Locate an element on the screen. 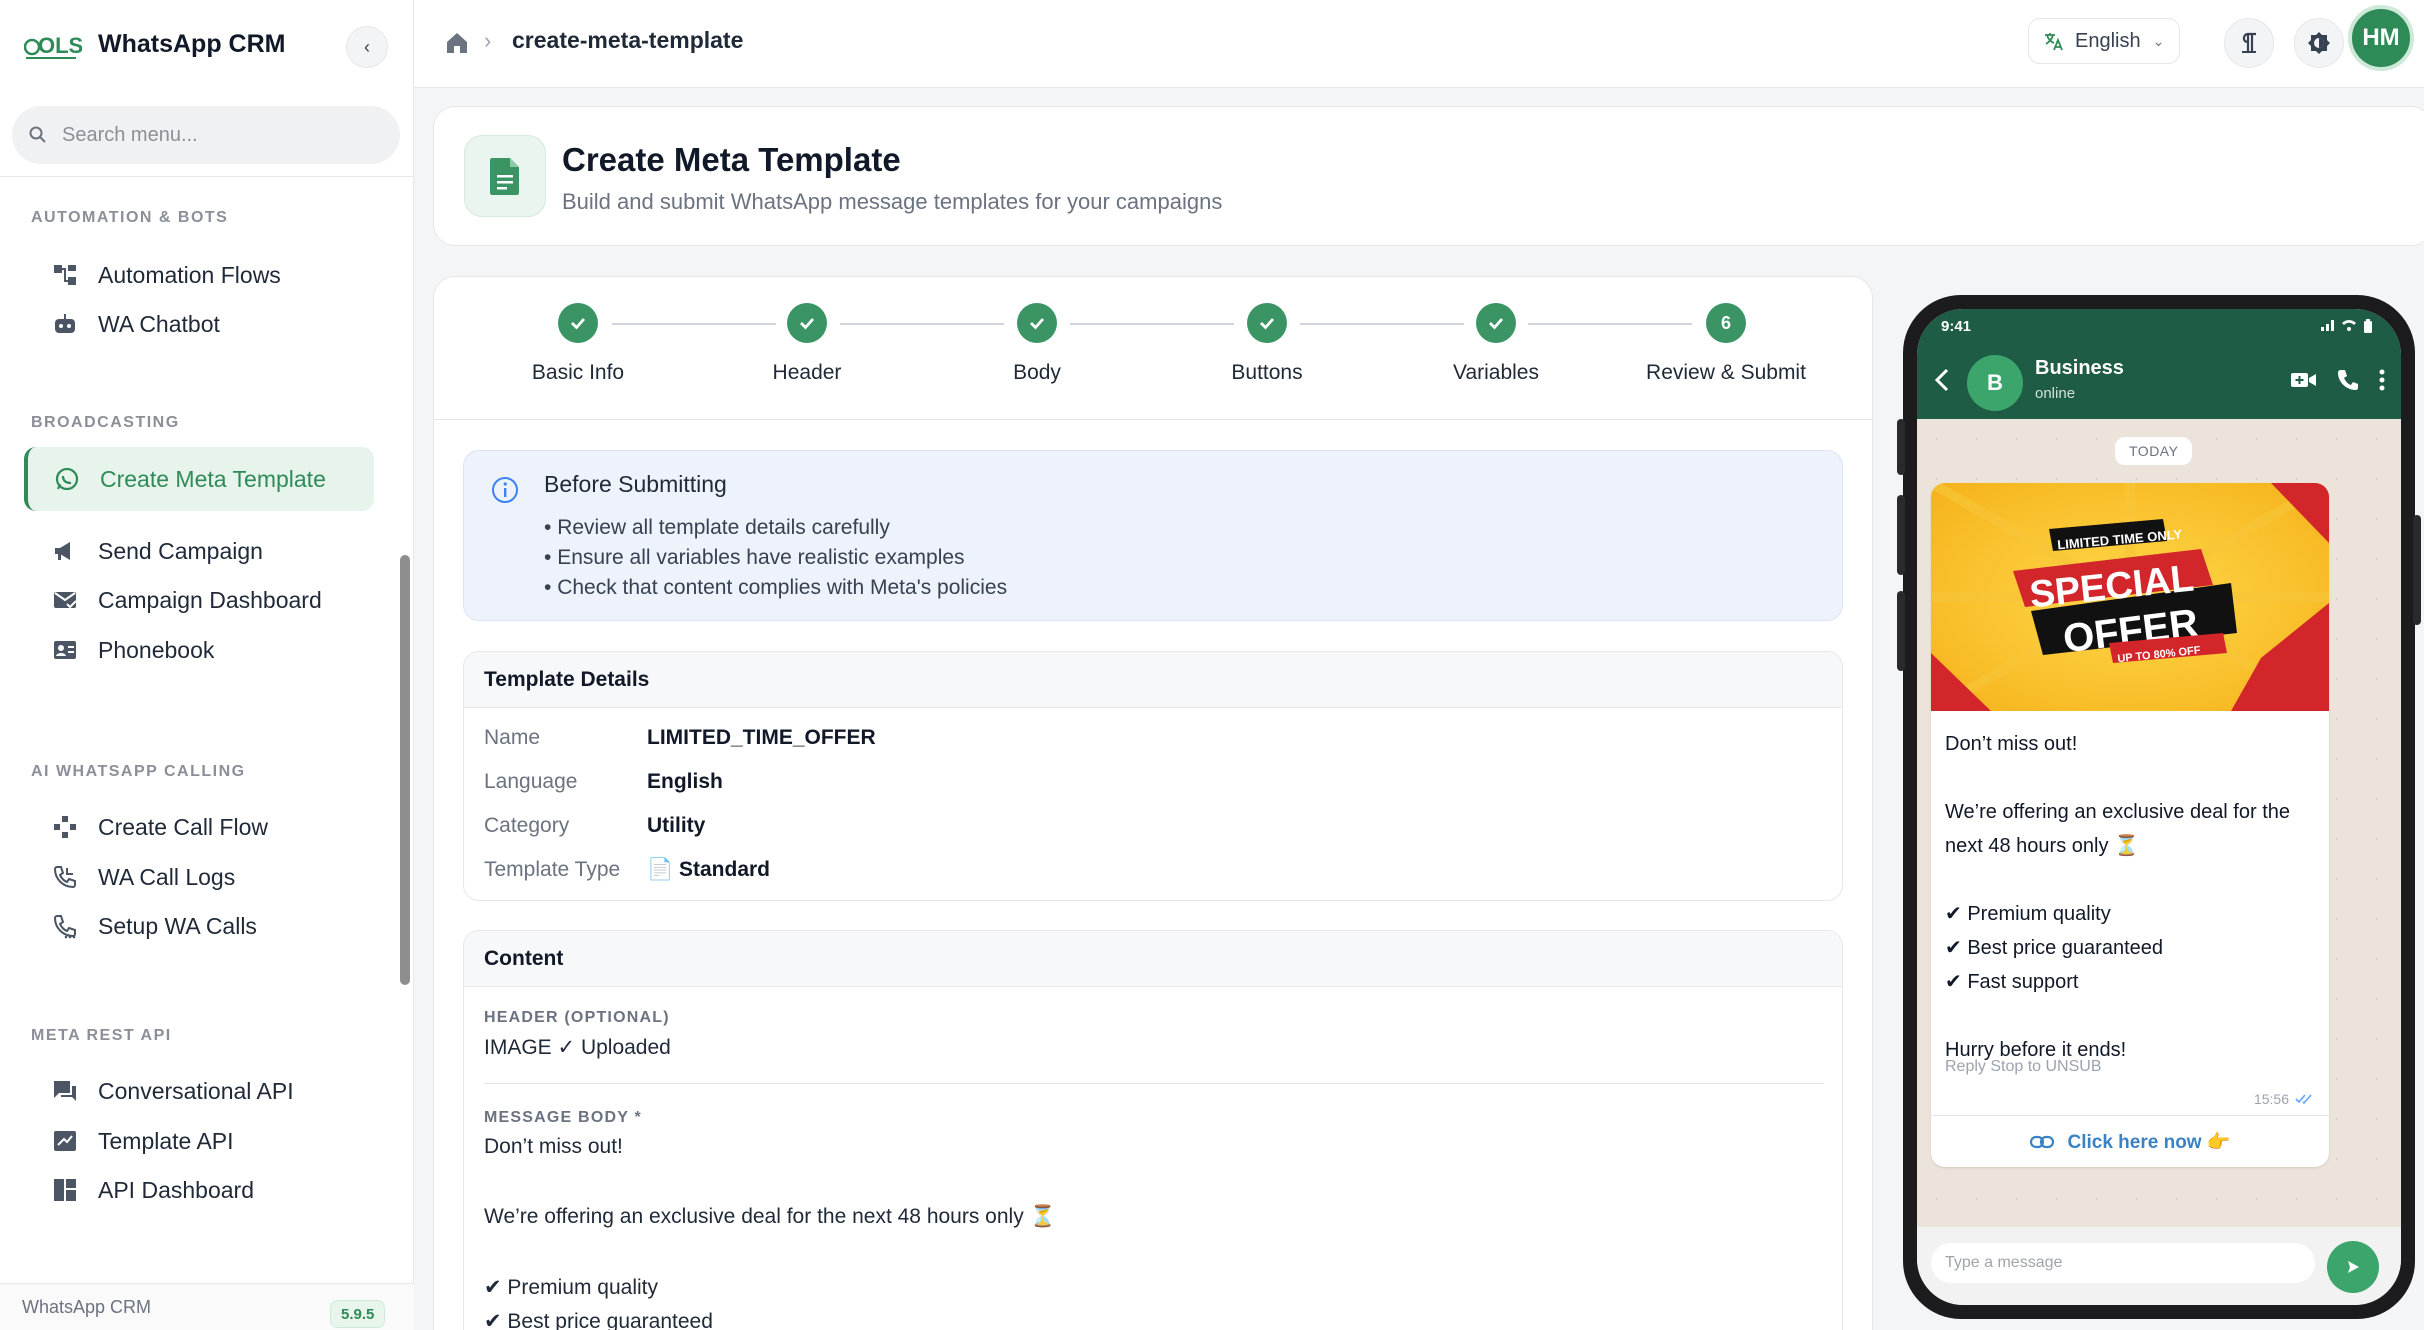 This screenshot has width=2424, height=1330. send-icon is located at coordinates (2353, 1267).